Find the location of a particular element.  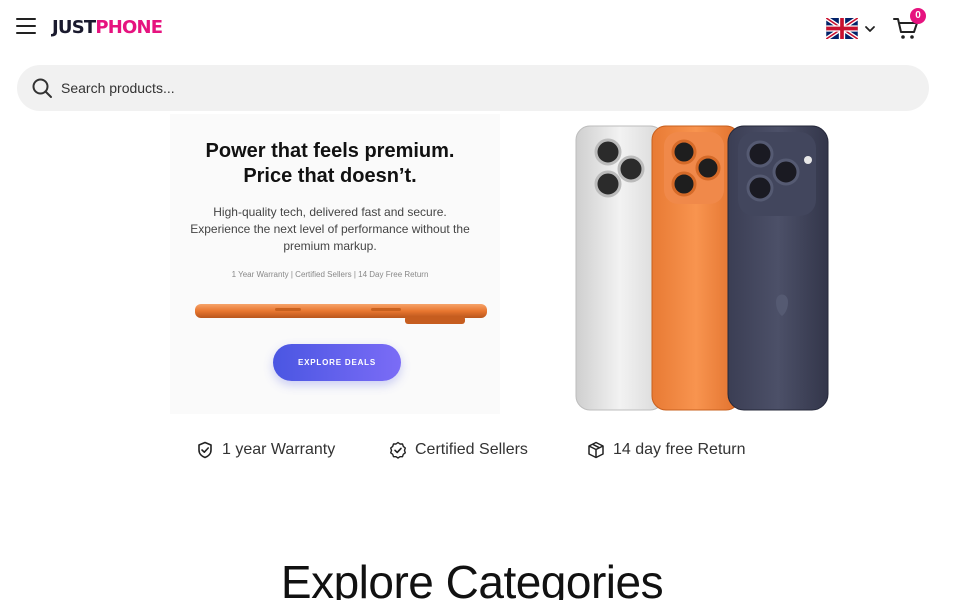

phones-product-image is located at coordinates (702, 268).